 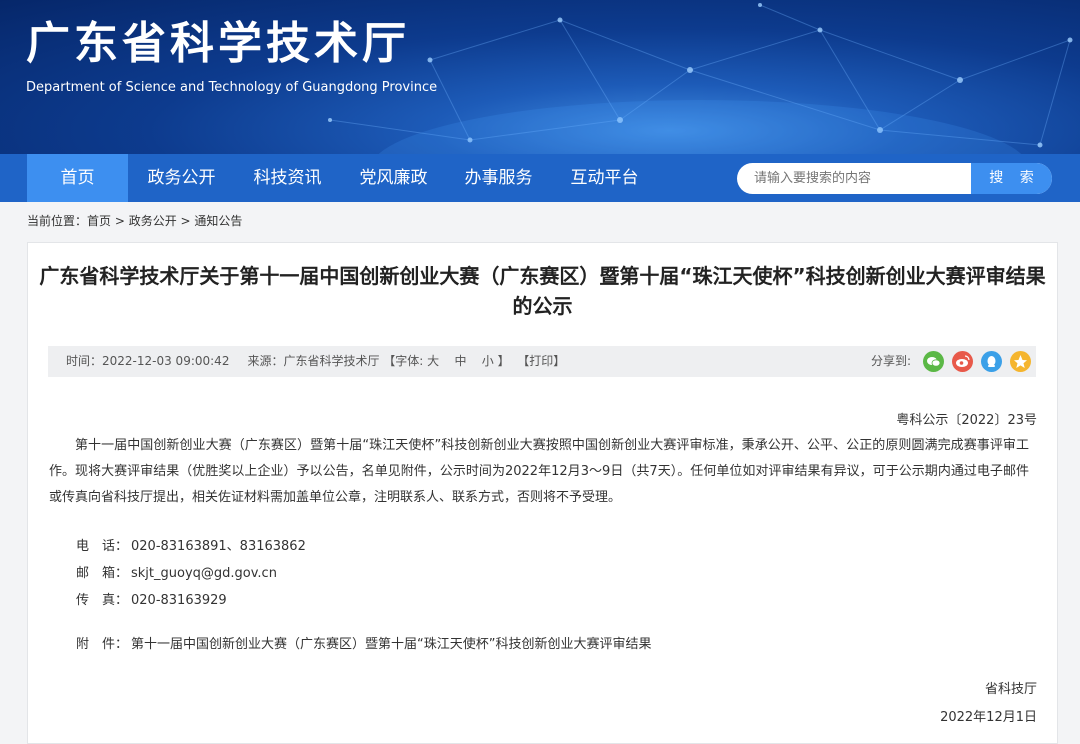 What do you see at coordinates (153, 221) in the screenshot?
I see `breadcrumb-government-affairs: 政务公开` at bounding box center [153, 221].